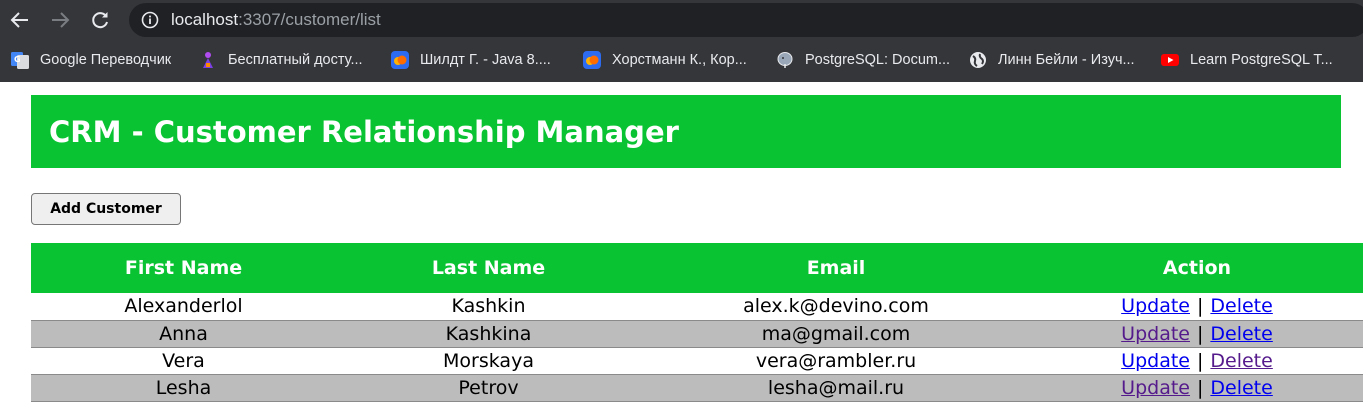 This screenshot has height=406, width=1363. I want to click on purple-person-icon, so click(208, 60).